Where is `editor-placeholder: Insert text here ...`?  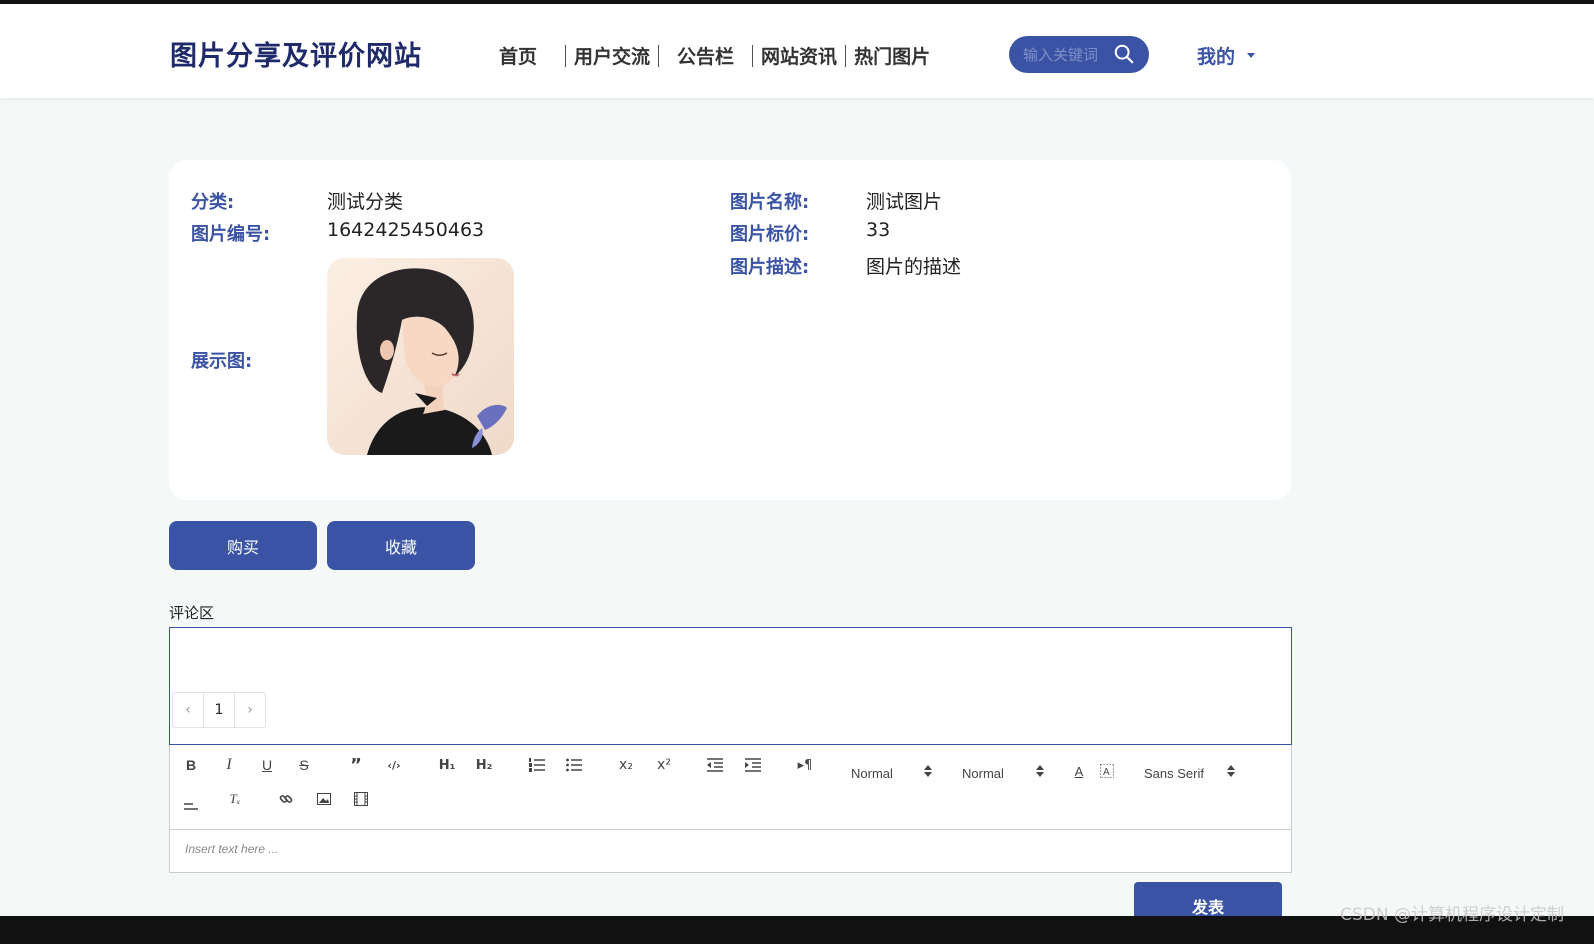
editor-placeholder: Insert text here ... is located at coordinates (232, 849).